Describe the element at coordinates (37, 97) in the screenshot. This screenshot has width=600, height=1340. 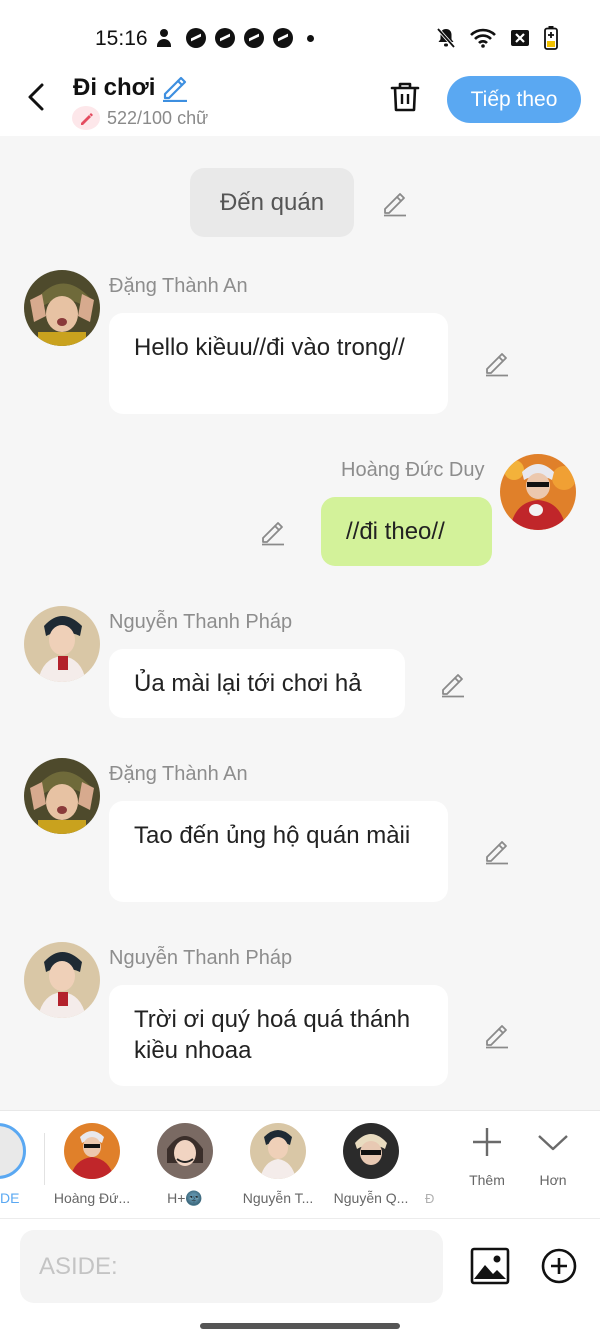
I see `back-arrow-icon` at that location.